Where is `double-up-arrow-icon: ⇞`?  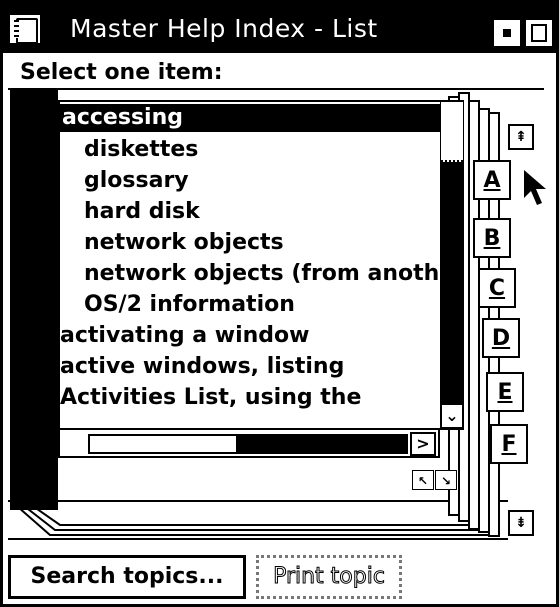 double-up-arrow-icon: ⇞ is located at coordinates (521, 137).